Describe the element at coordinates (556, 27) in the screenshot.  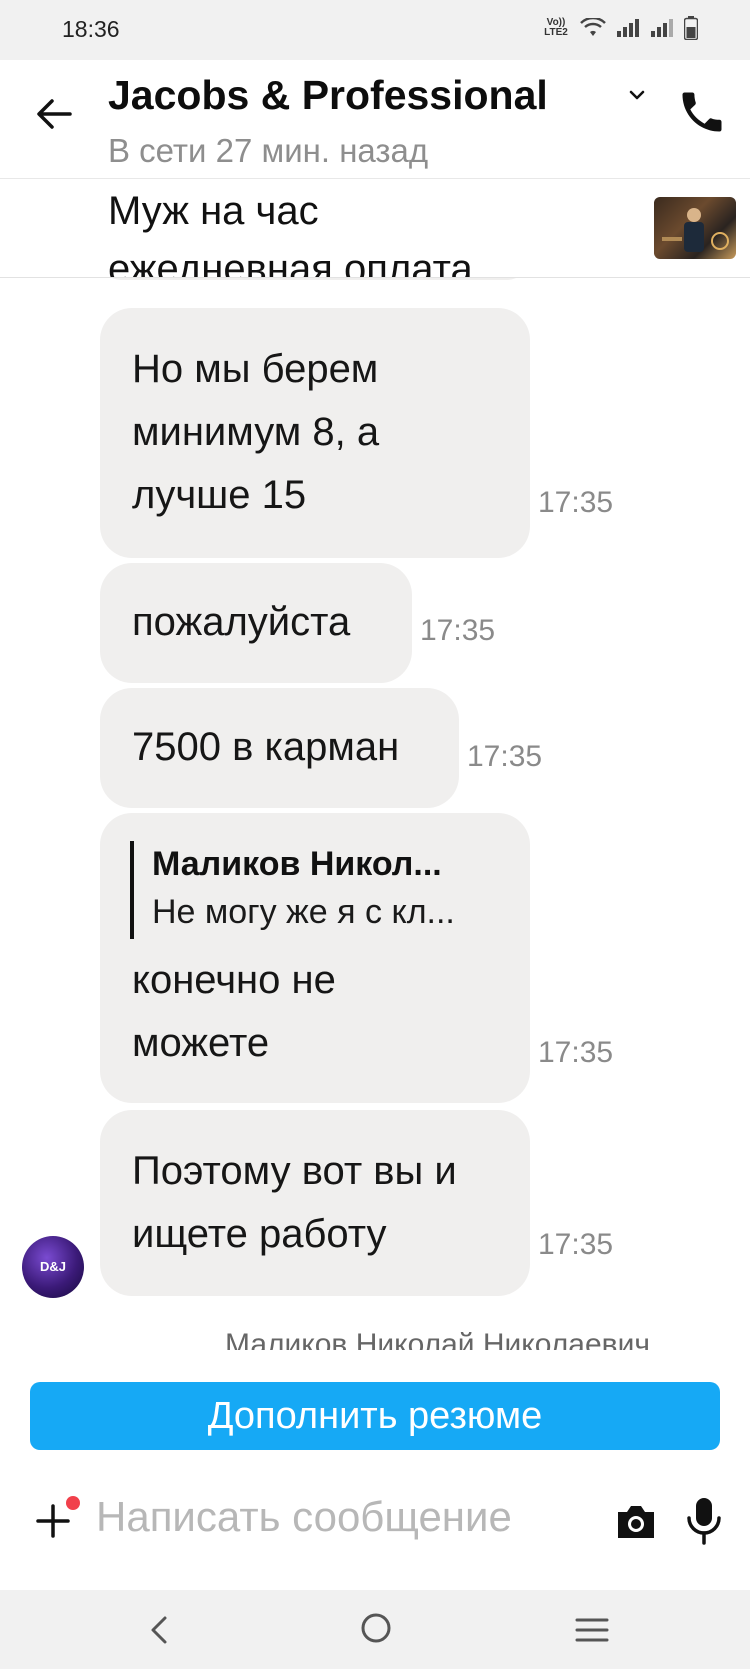
I see `volte-indicator: Vo)) LTE2` at that location.